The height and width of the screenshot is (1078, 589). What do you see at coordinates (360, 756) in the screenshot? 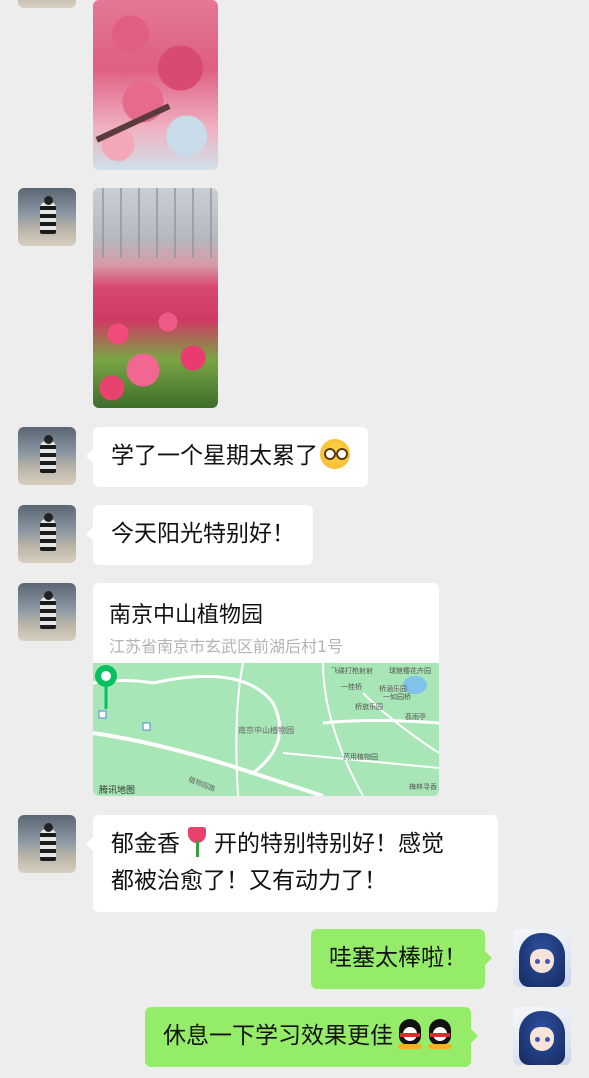
I see `map-label-h: 药用植物园` at bounding box center [360, 756].